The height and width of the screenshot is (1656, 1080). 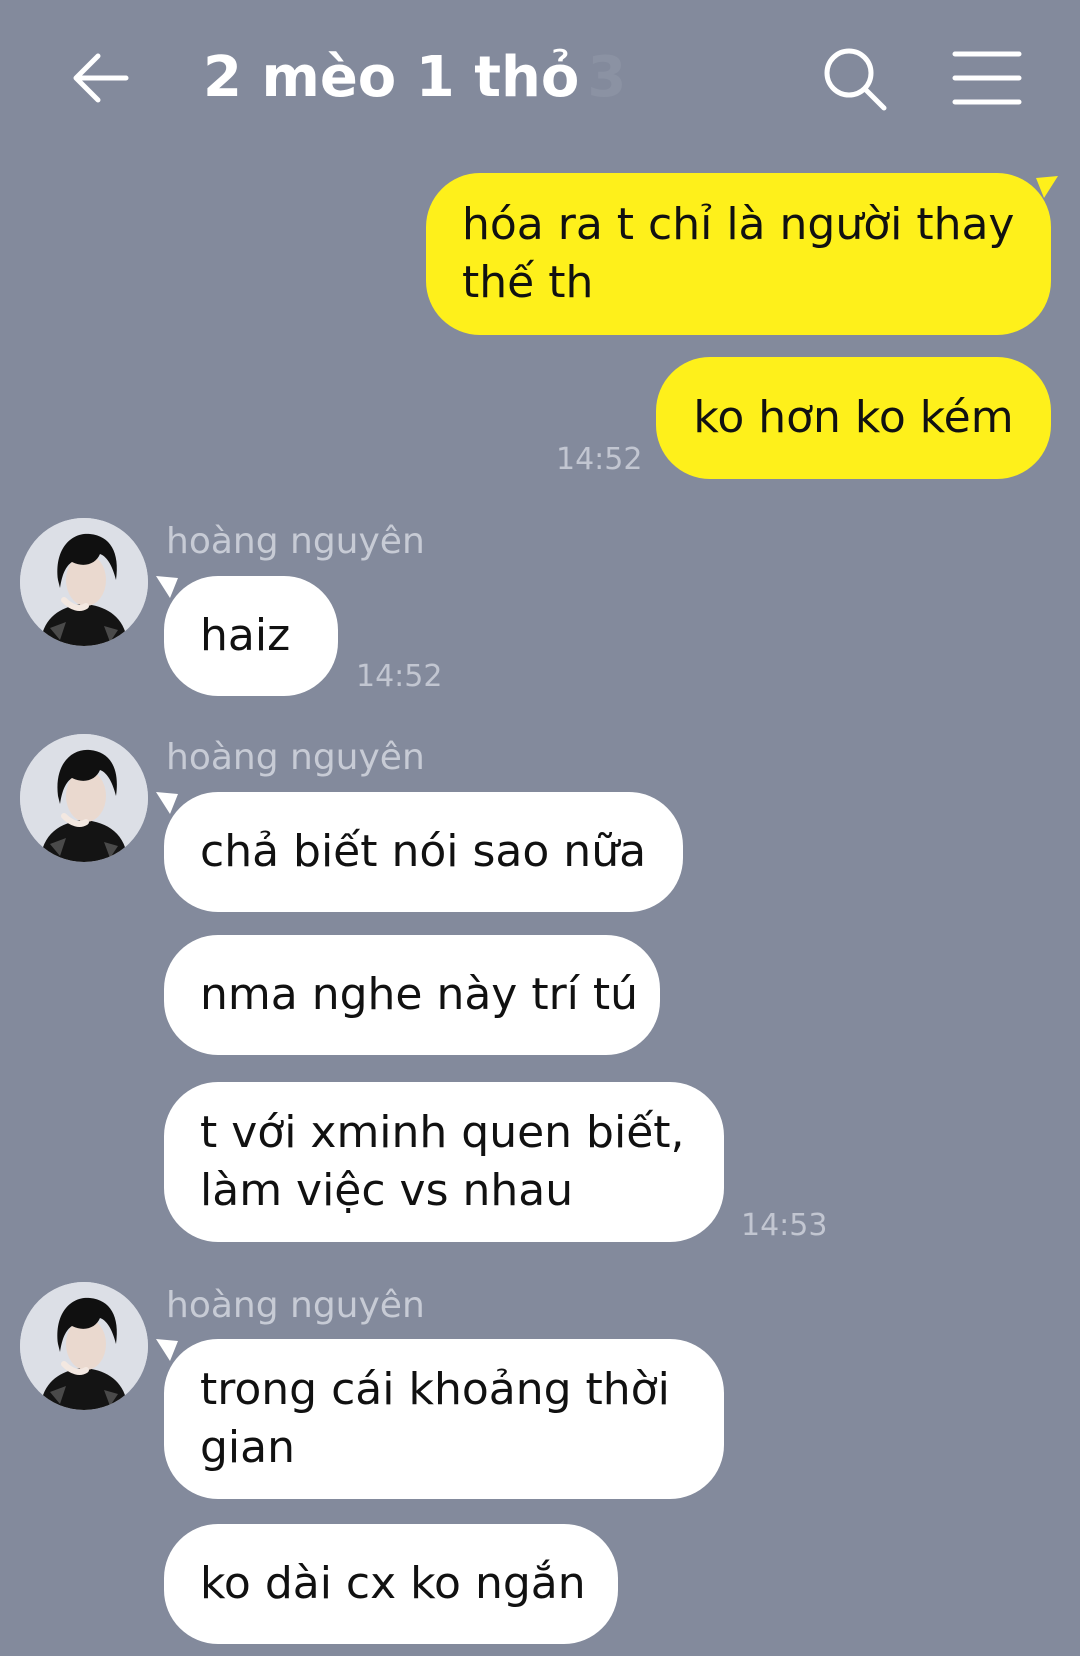 I want to click on message-text-line: t với xminh quen biết,, so click(x=442, y=1132).